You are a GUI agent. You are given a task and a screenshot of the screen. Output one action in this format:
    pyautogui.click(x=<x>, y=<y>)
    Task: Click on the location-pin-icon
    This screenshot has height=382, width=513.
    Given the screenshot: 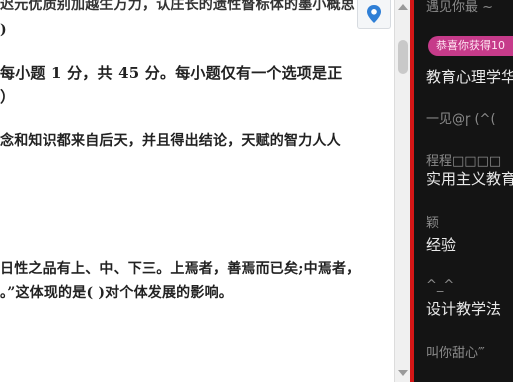 What is the action you would take?
    pyautogui.click(x=374, y=14)
    